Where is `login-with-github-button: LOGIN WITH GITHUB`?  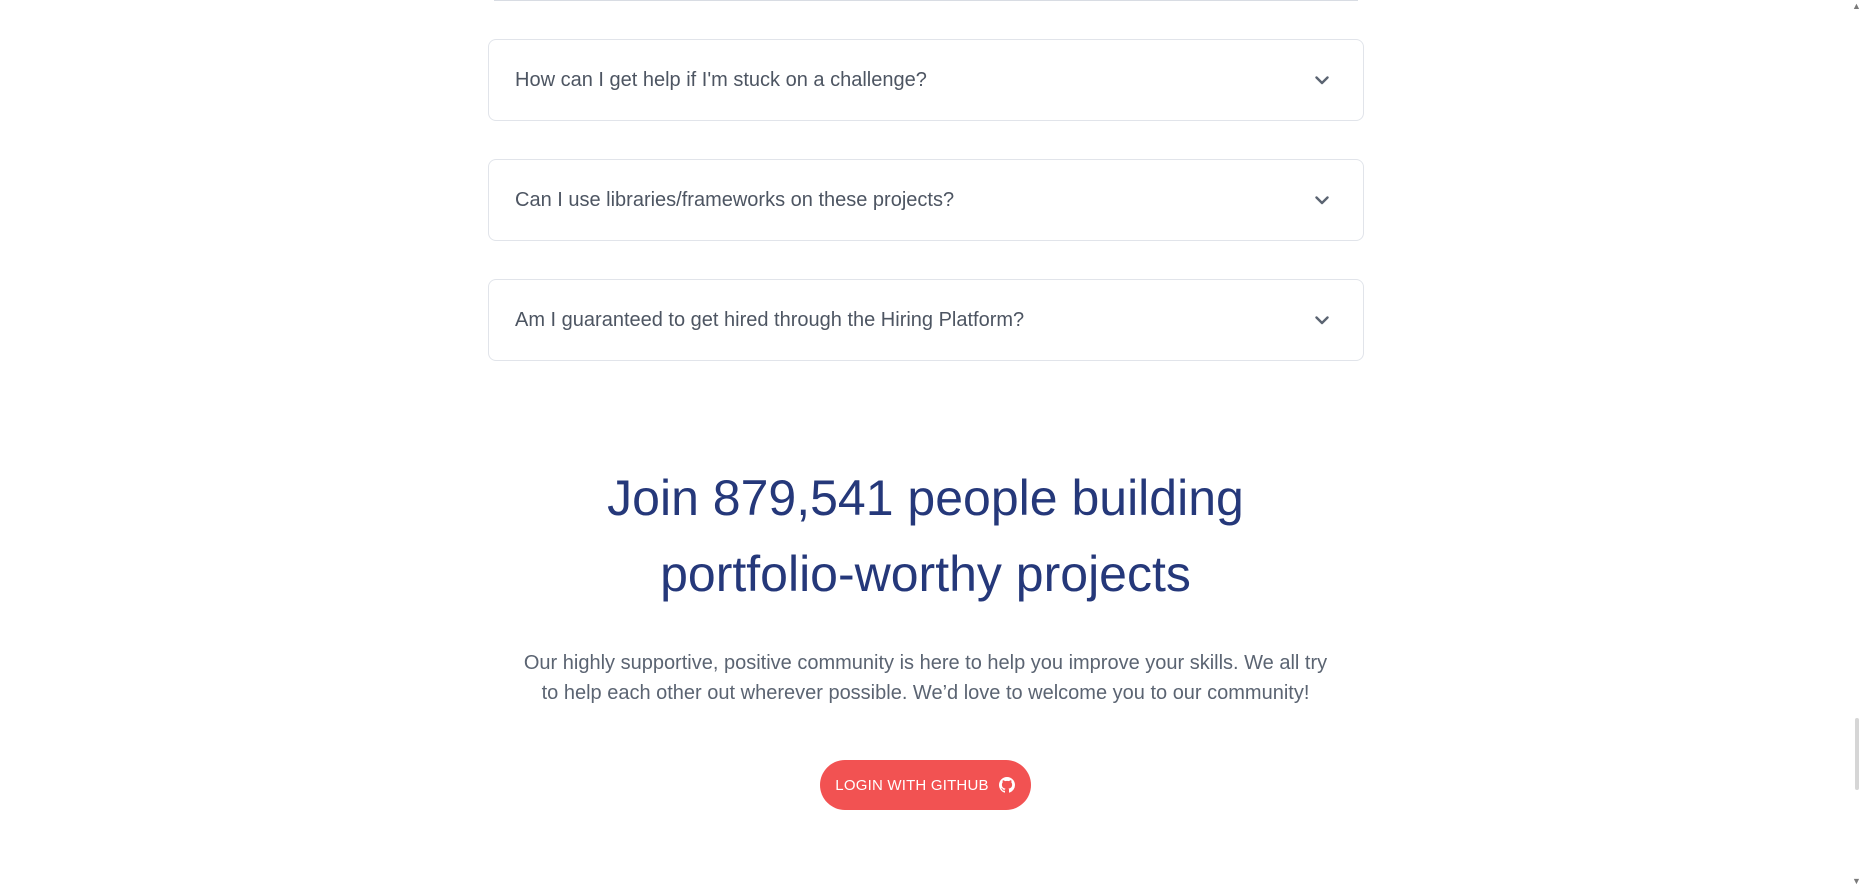 login-with-github-button: LOGIN WITH GITHUB is located at coordinates (925, 785).